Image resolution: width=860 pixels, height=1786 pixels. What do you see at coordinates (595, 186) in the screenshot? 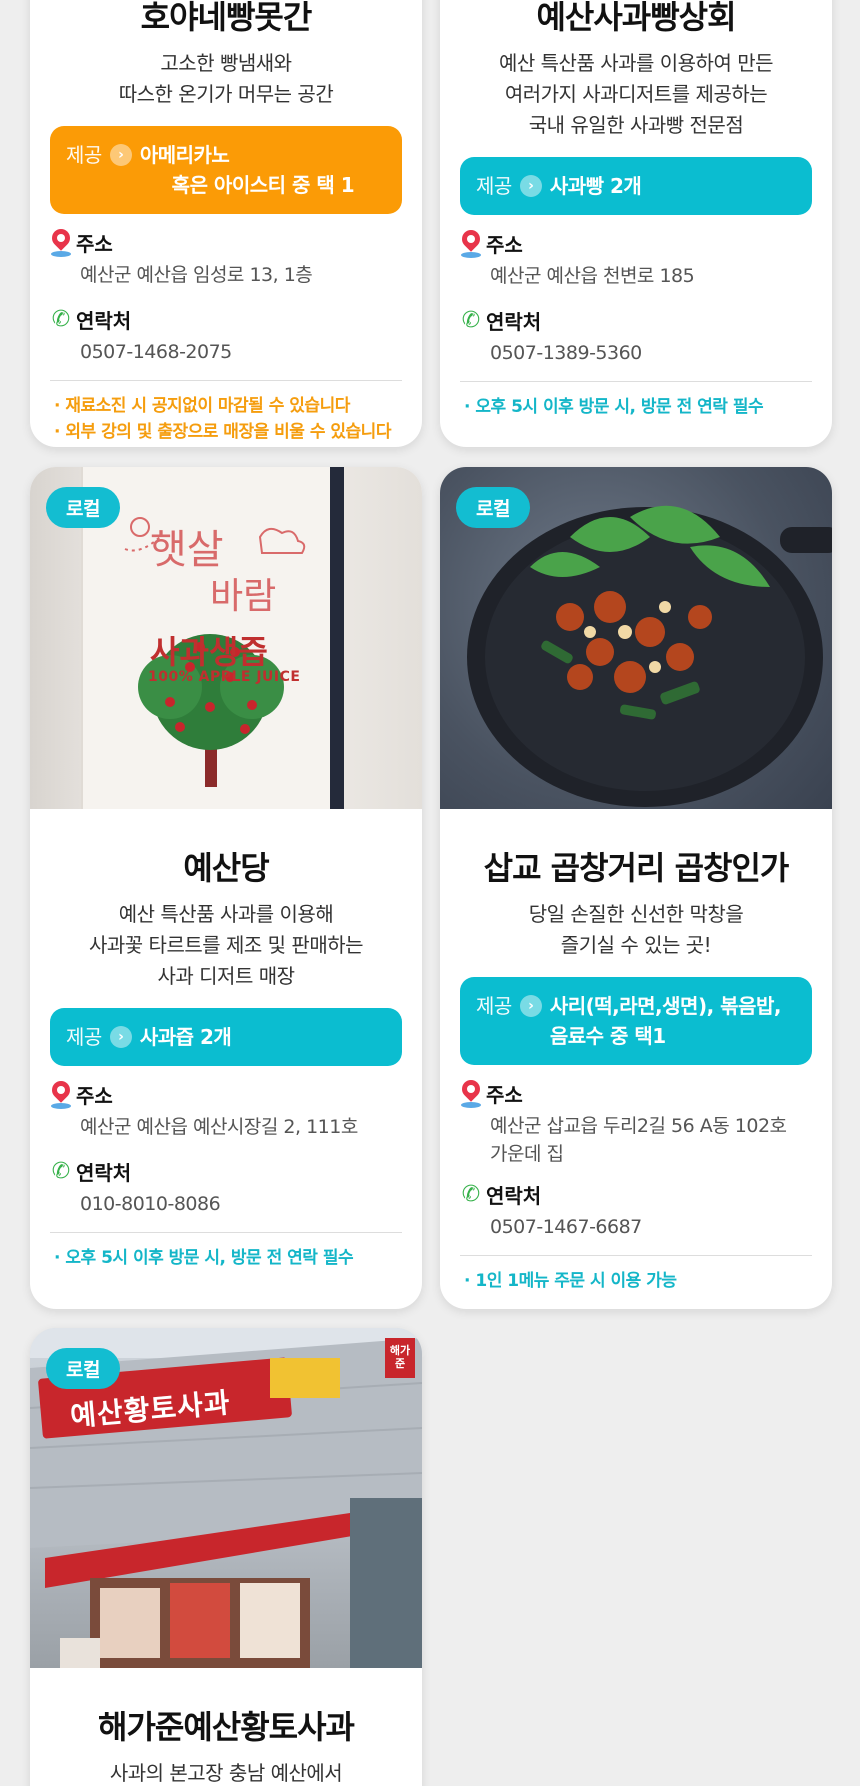
I see `provide-text: 사과빵 2개` at bounding box center [595, 186].